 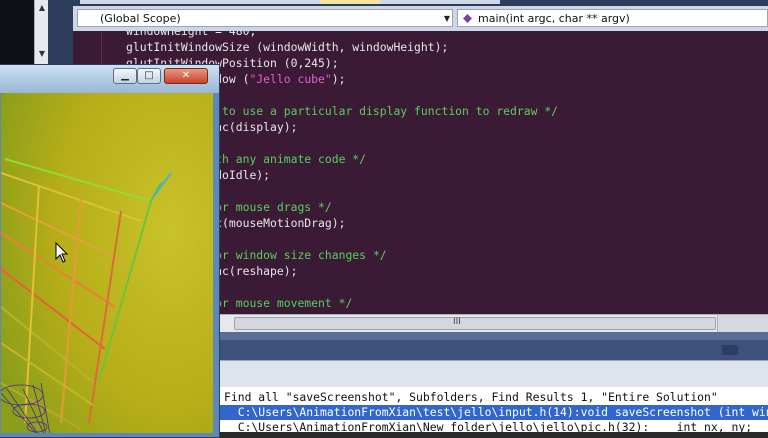 I want to click on panel-gap, so click(x=60, y=35).